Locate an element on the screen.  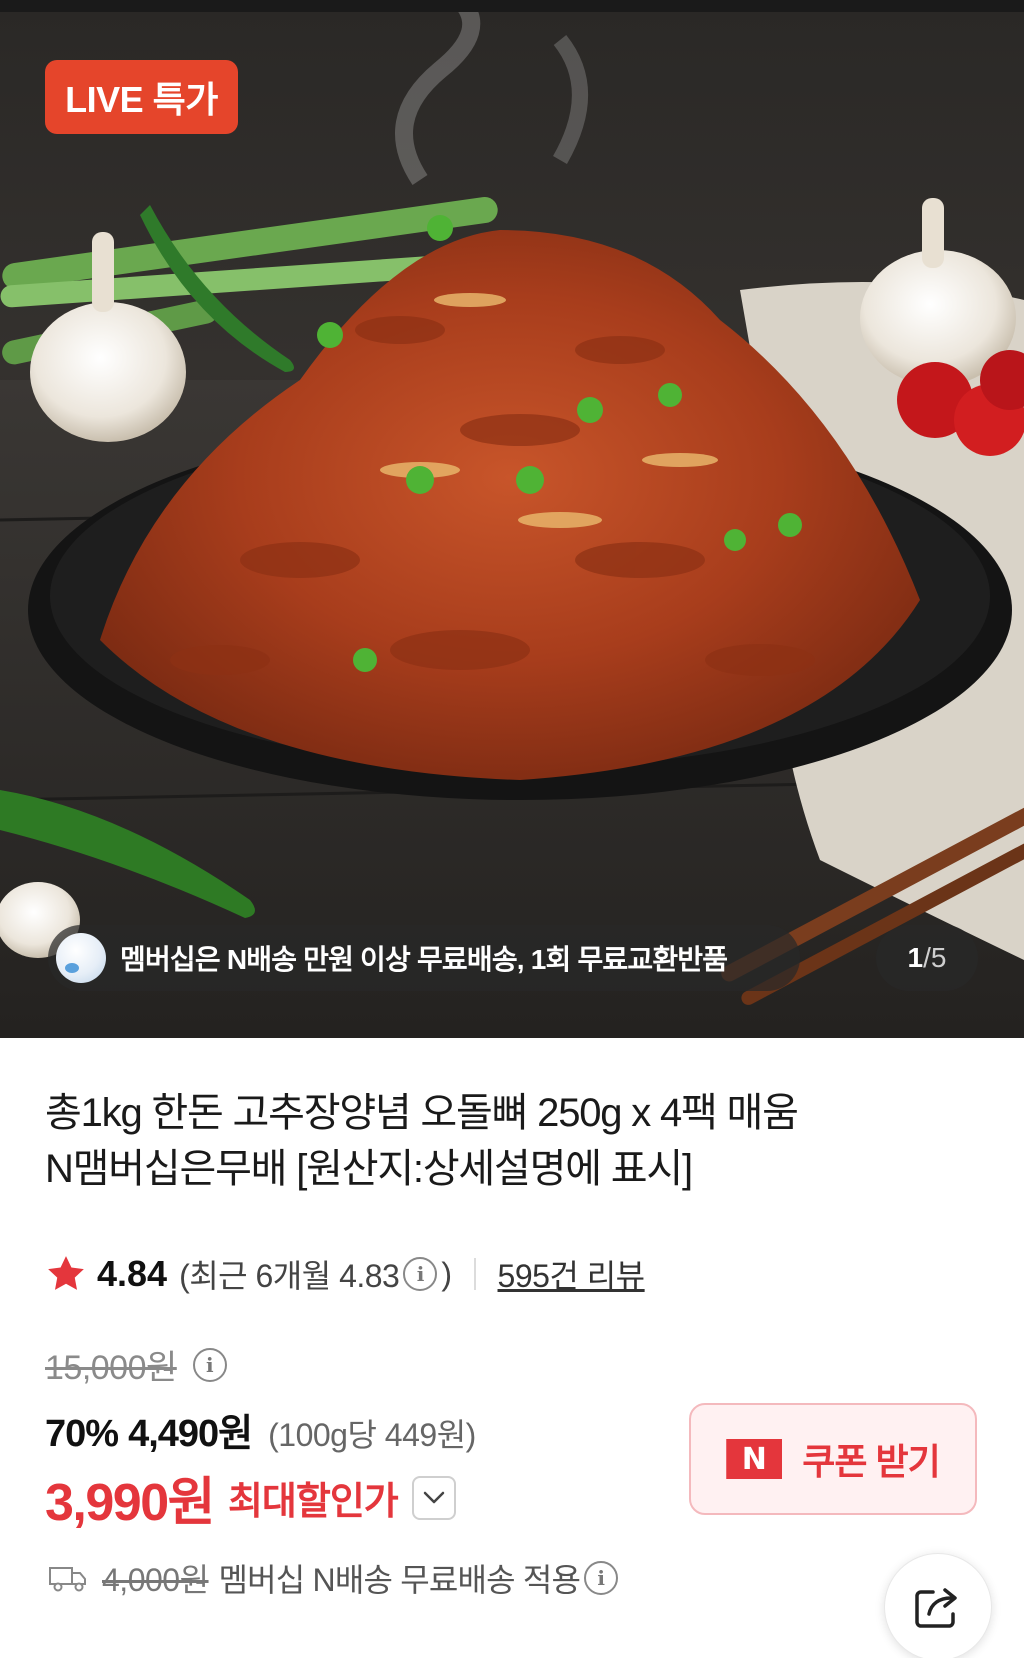
sale-price: 4,490원 is located at coordinates (190, 1434).